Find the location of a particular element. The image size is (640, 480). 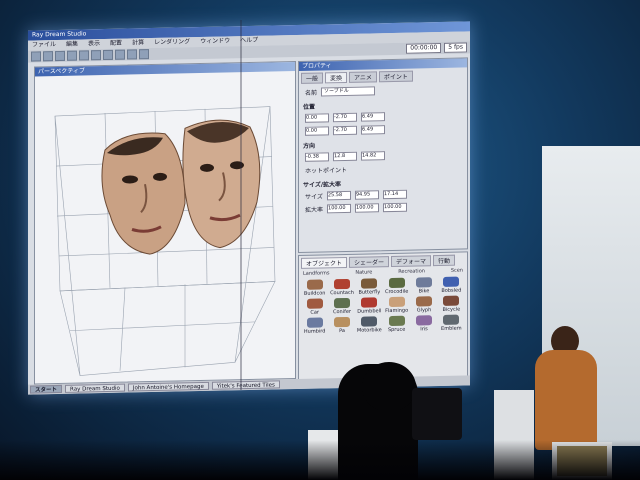

library-item-label: Humbird is located at coordinates (314, 331).